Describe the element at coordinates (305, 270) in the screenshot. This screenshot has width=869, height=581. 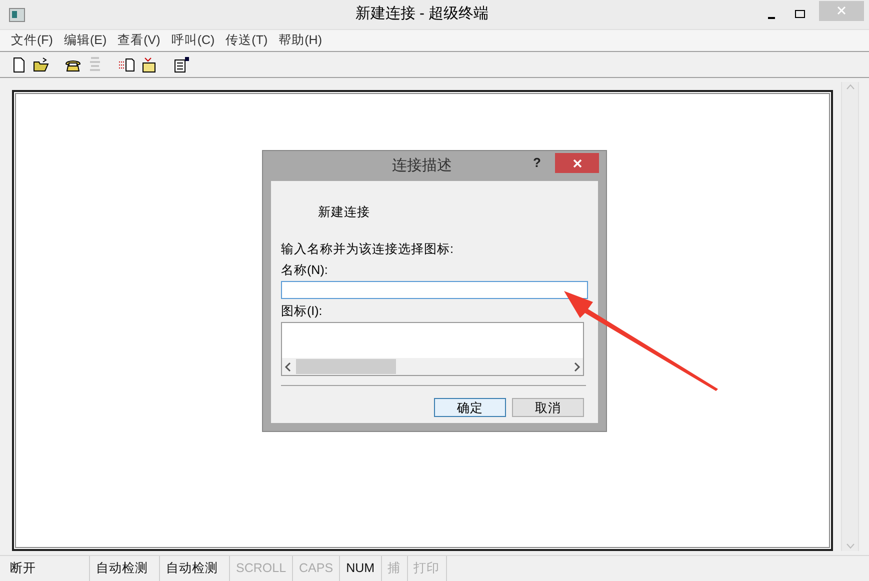
I see `name-label: 名称(N):` at that location.